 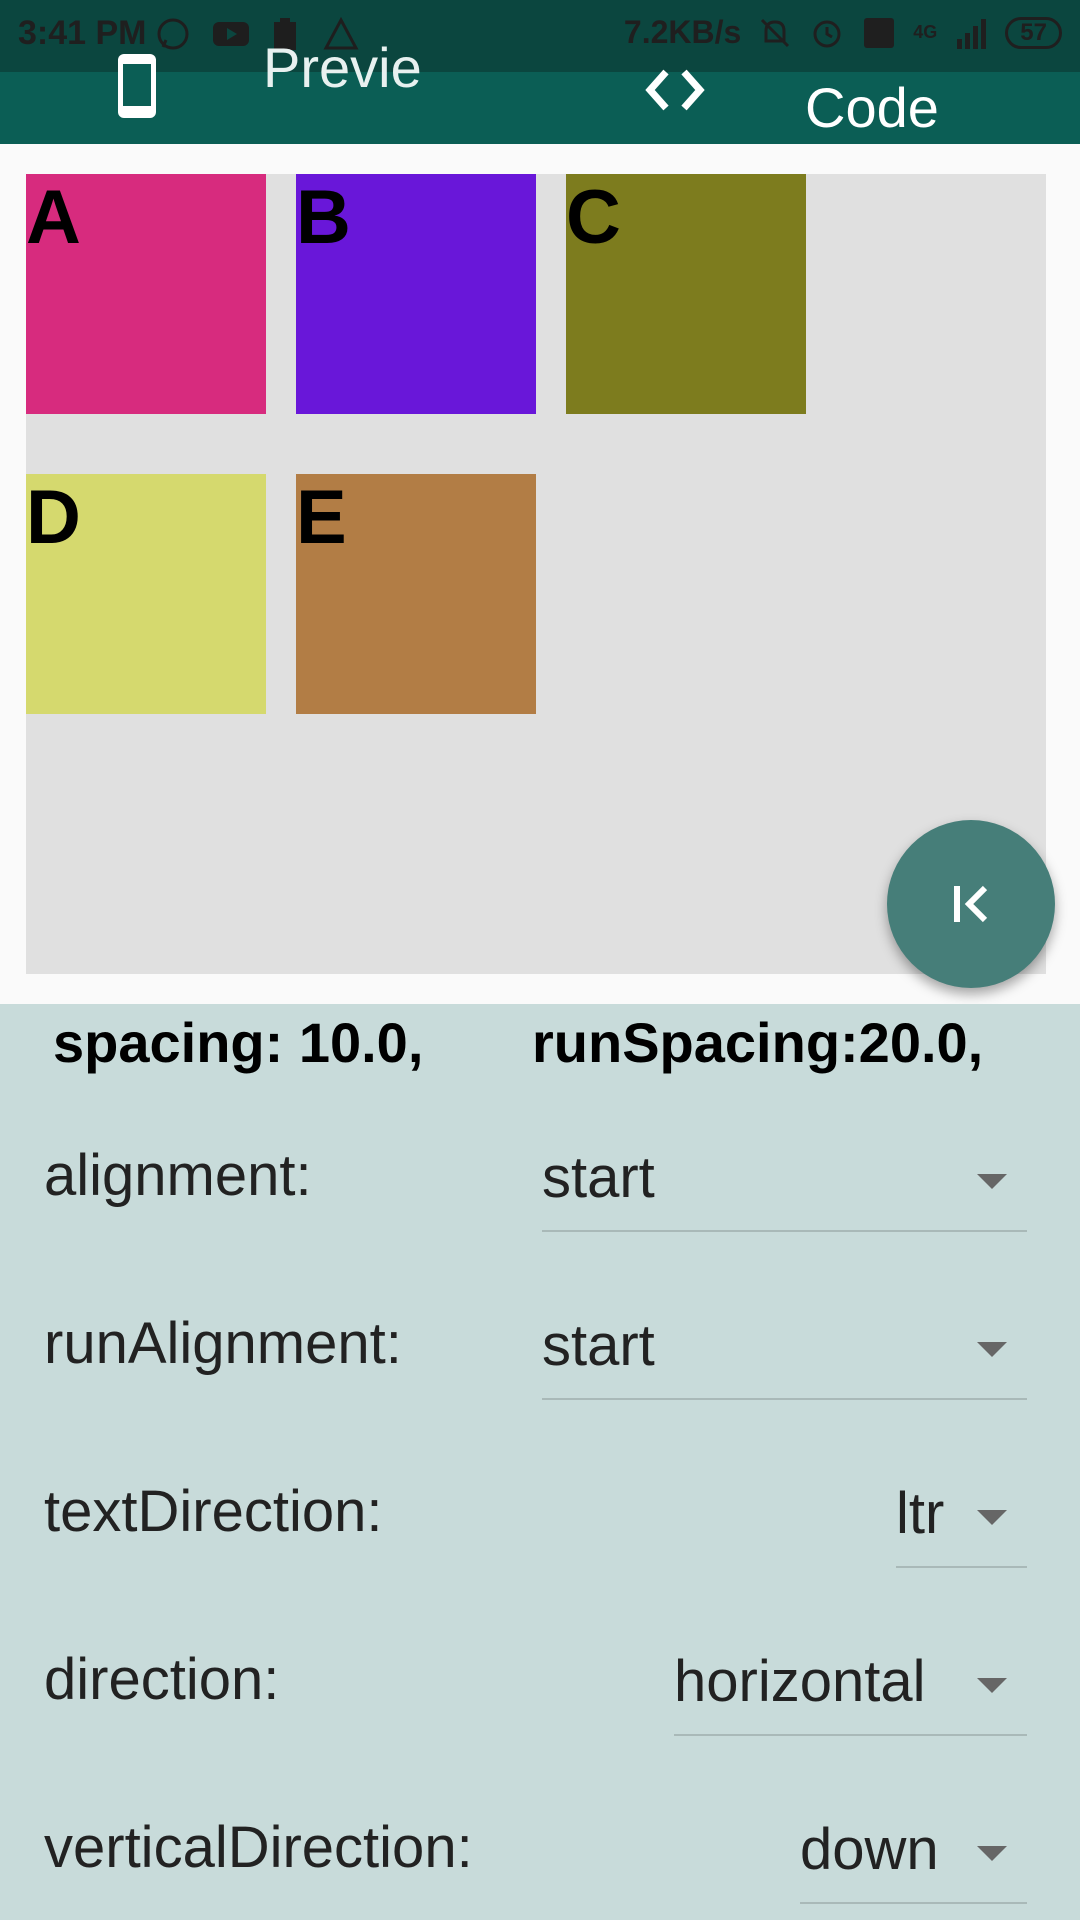 I want to click on collapse-fab-button, so click(x=971, y=904).